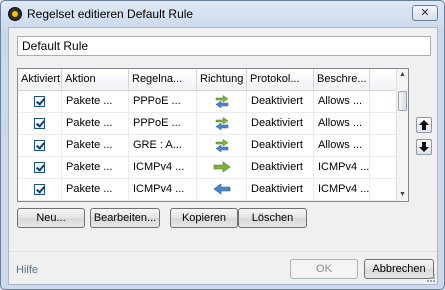  Describe the element at coordinates (324, 269) in the screenshot. I see `ok-button: OK` at that location.